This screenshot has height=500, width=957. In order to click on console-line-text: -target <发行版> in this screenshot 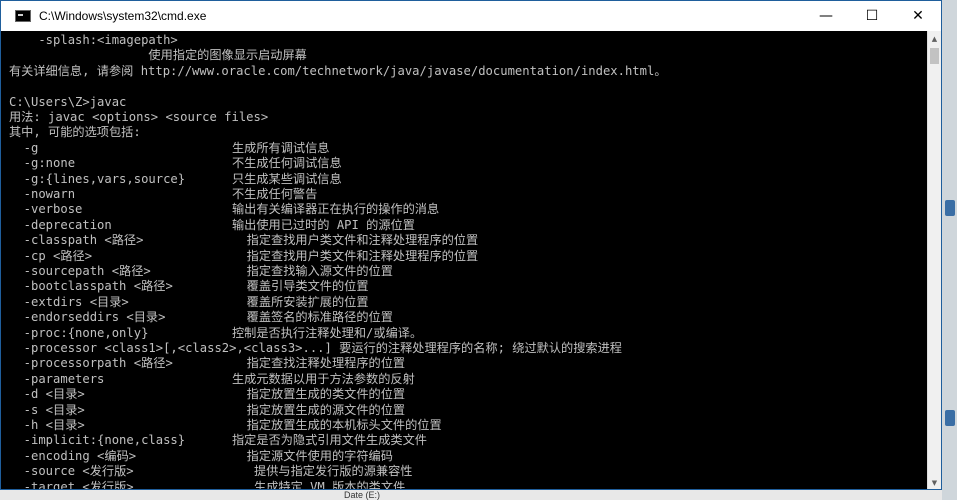, I will do `click(71, 484)`.